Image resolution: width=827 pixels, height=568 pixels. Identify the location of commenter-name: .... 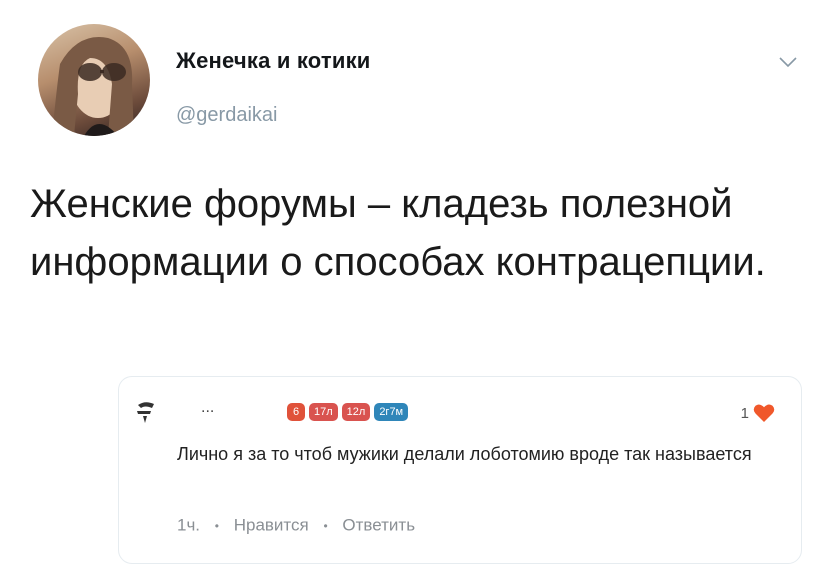
(207, 408).